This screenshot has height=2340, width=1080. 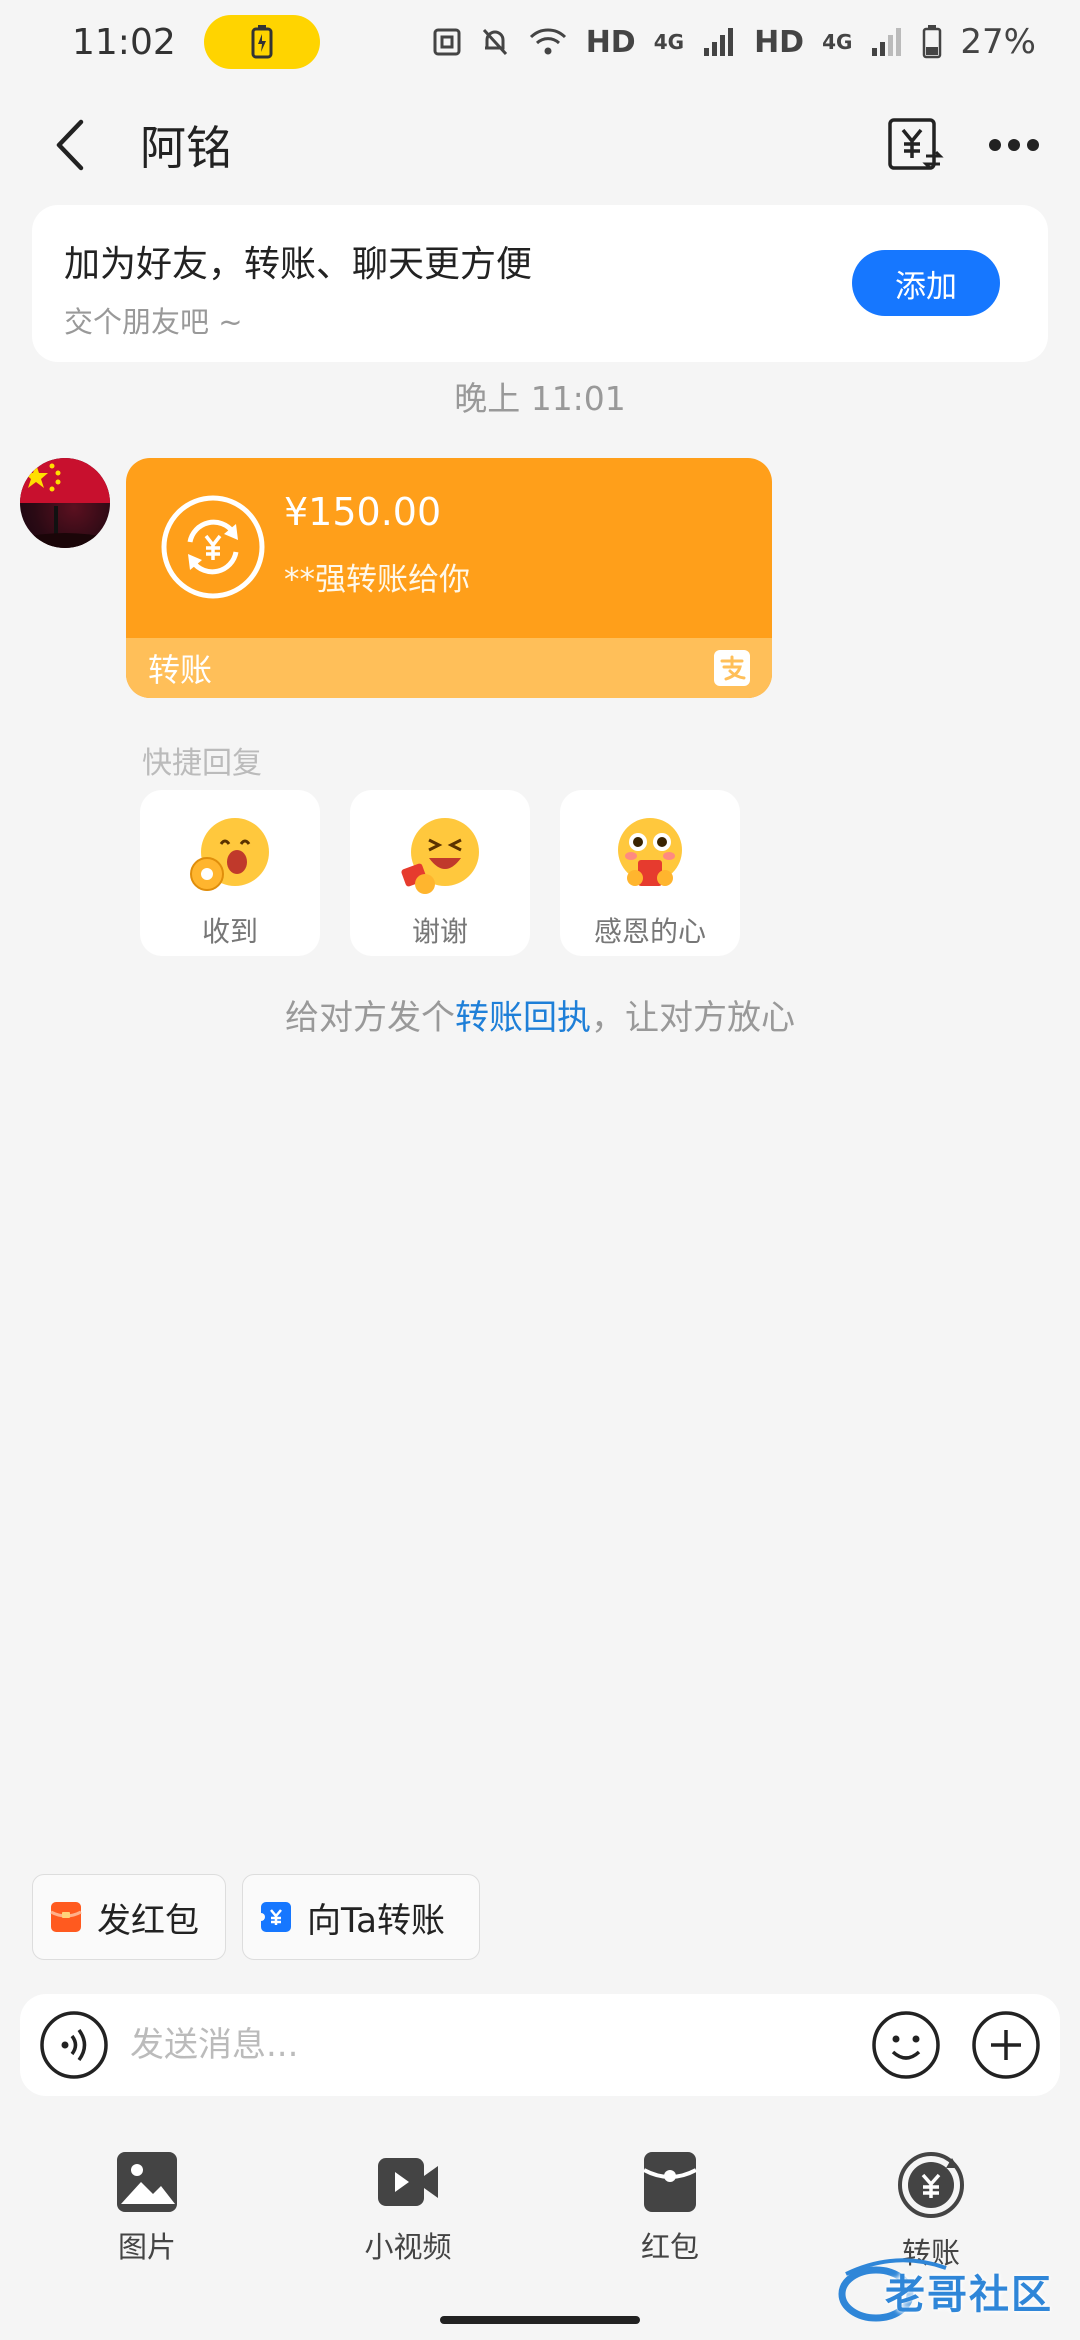 What do you see at coordinates (540, 2320) in the screenshot?
I see `home-indicator` at bounding box center [540, 2320].